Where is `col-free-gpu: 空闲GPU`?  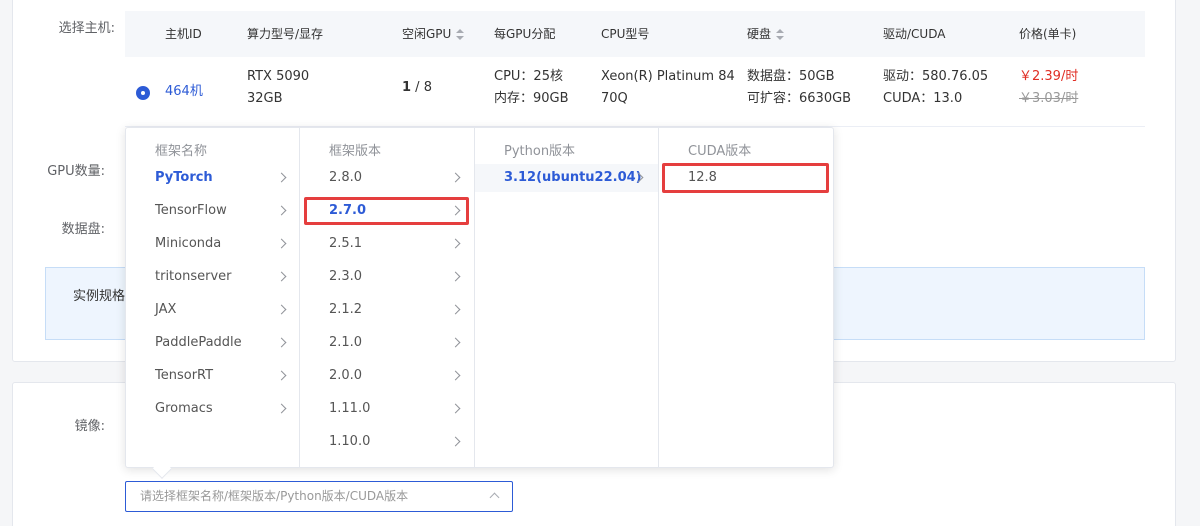
col-free-gpu: 空闲GPU is located at coordinates (433, 34).